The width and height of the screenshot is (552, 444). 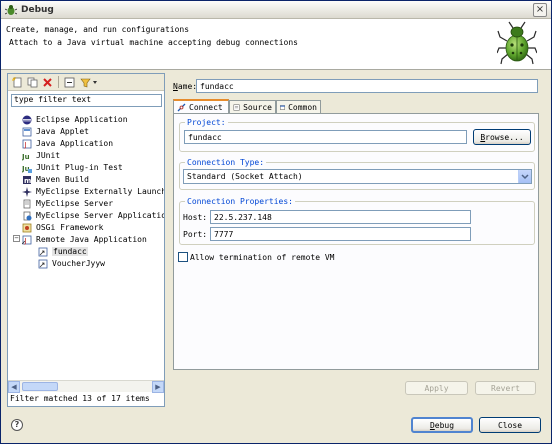 I want to click on revert-button: Revert, so click(x=505, y=388).